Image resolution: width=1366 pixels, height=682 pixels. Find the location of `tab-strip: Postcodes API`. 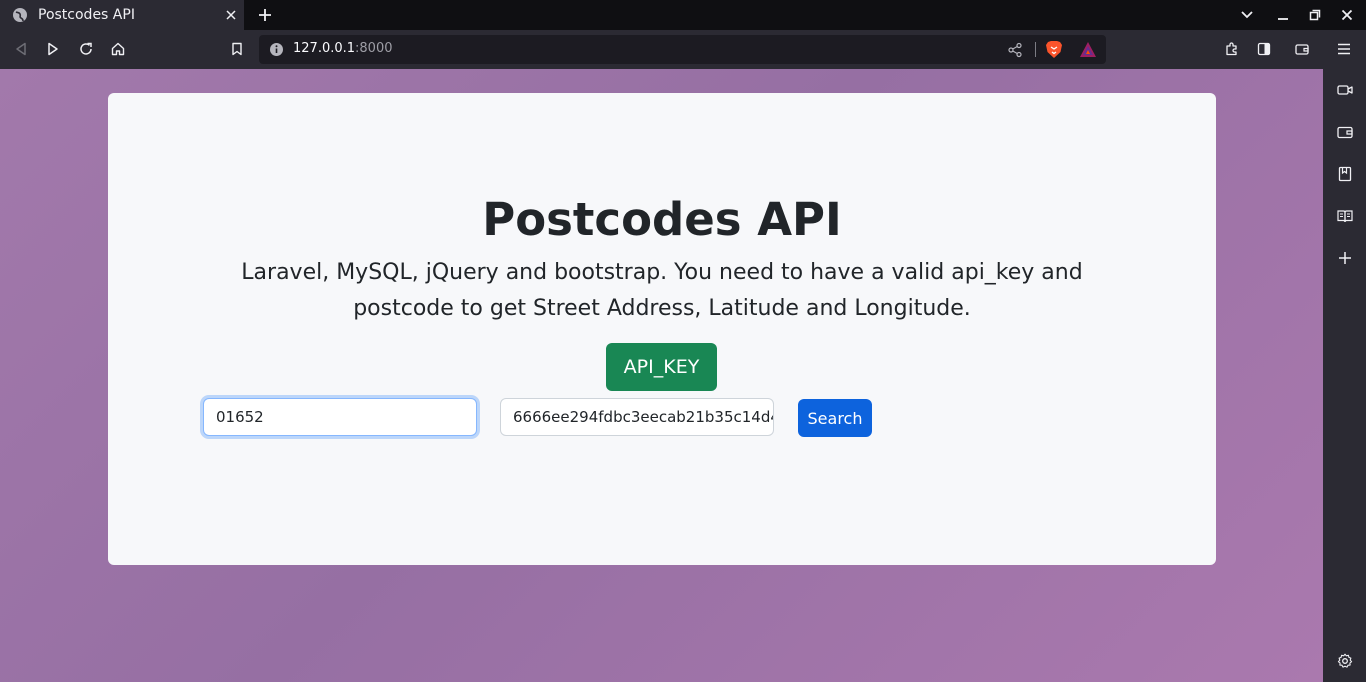

tab-strip: Postcodes API is located at coordinates (683, 15).